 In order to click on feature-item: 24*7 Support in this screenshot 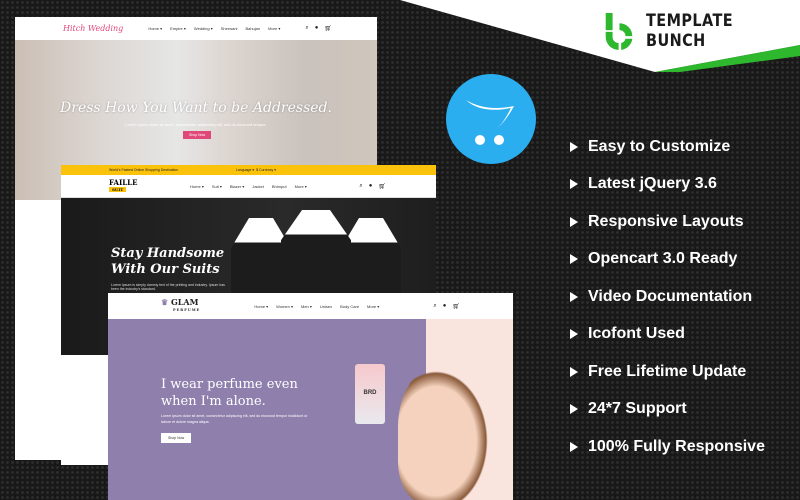, I will do `click(667, 410)`.